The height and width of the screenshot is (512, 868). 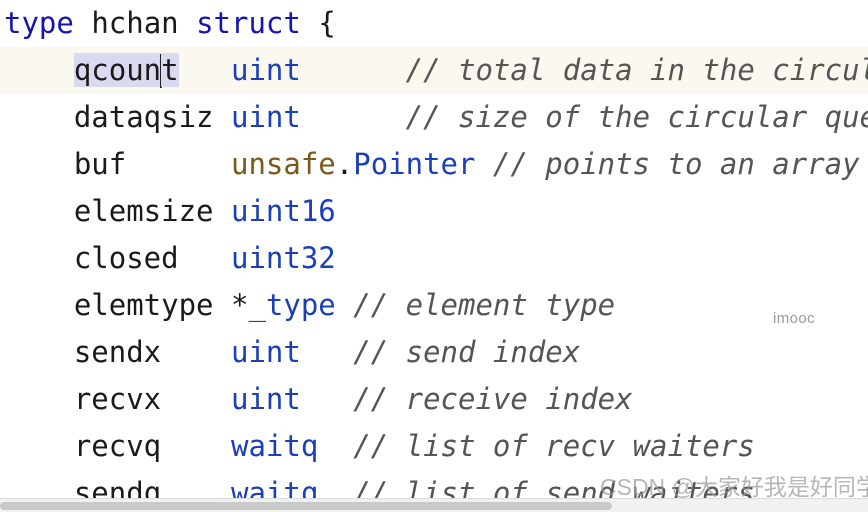 What do you see at coordinates (484, 305) in the screenshot?
I see `code-comment: // element type` at bounding box center [484, 305].